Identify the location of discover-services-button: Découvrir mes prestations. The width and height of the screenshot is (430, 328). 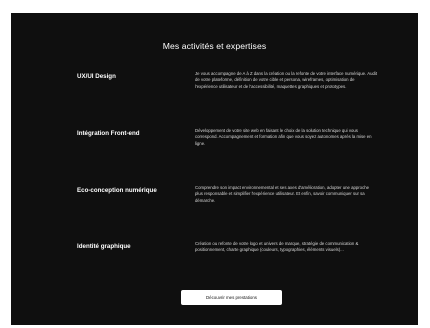
(231, 297).